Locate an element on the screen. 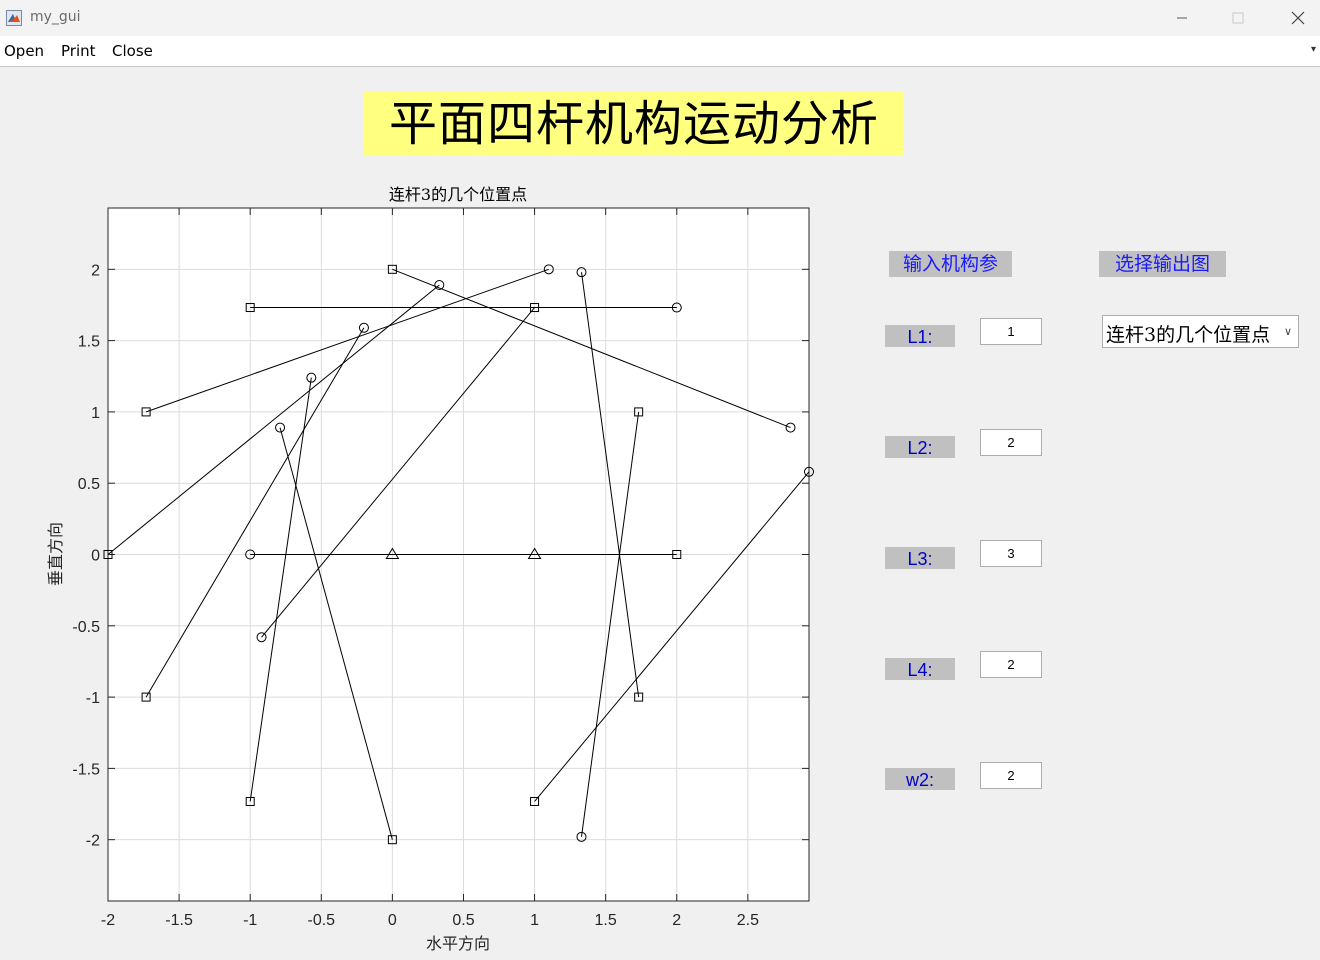 This screenshot has width=1320, height=960. x-tick-label: -0.5 is located at coordinates (321, 920).